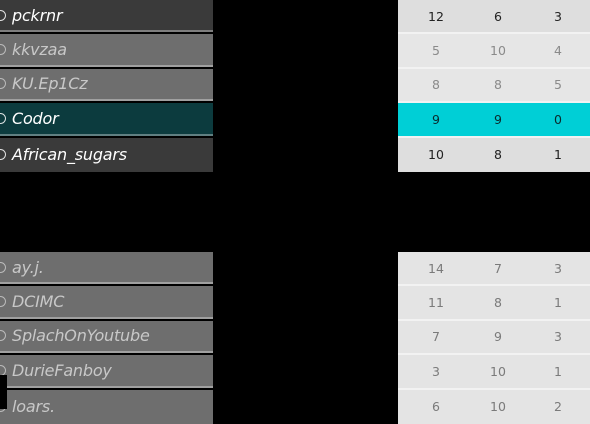  Describe the element at coordinates (37, 15) in the screenshot. I see `player-name: pckrnr` at that location.